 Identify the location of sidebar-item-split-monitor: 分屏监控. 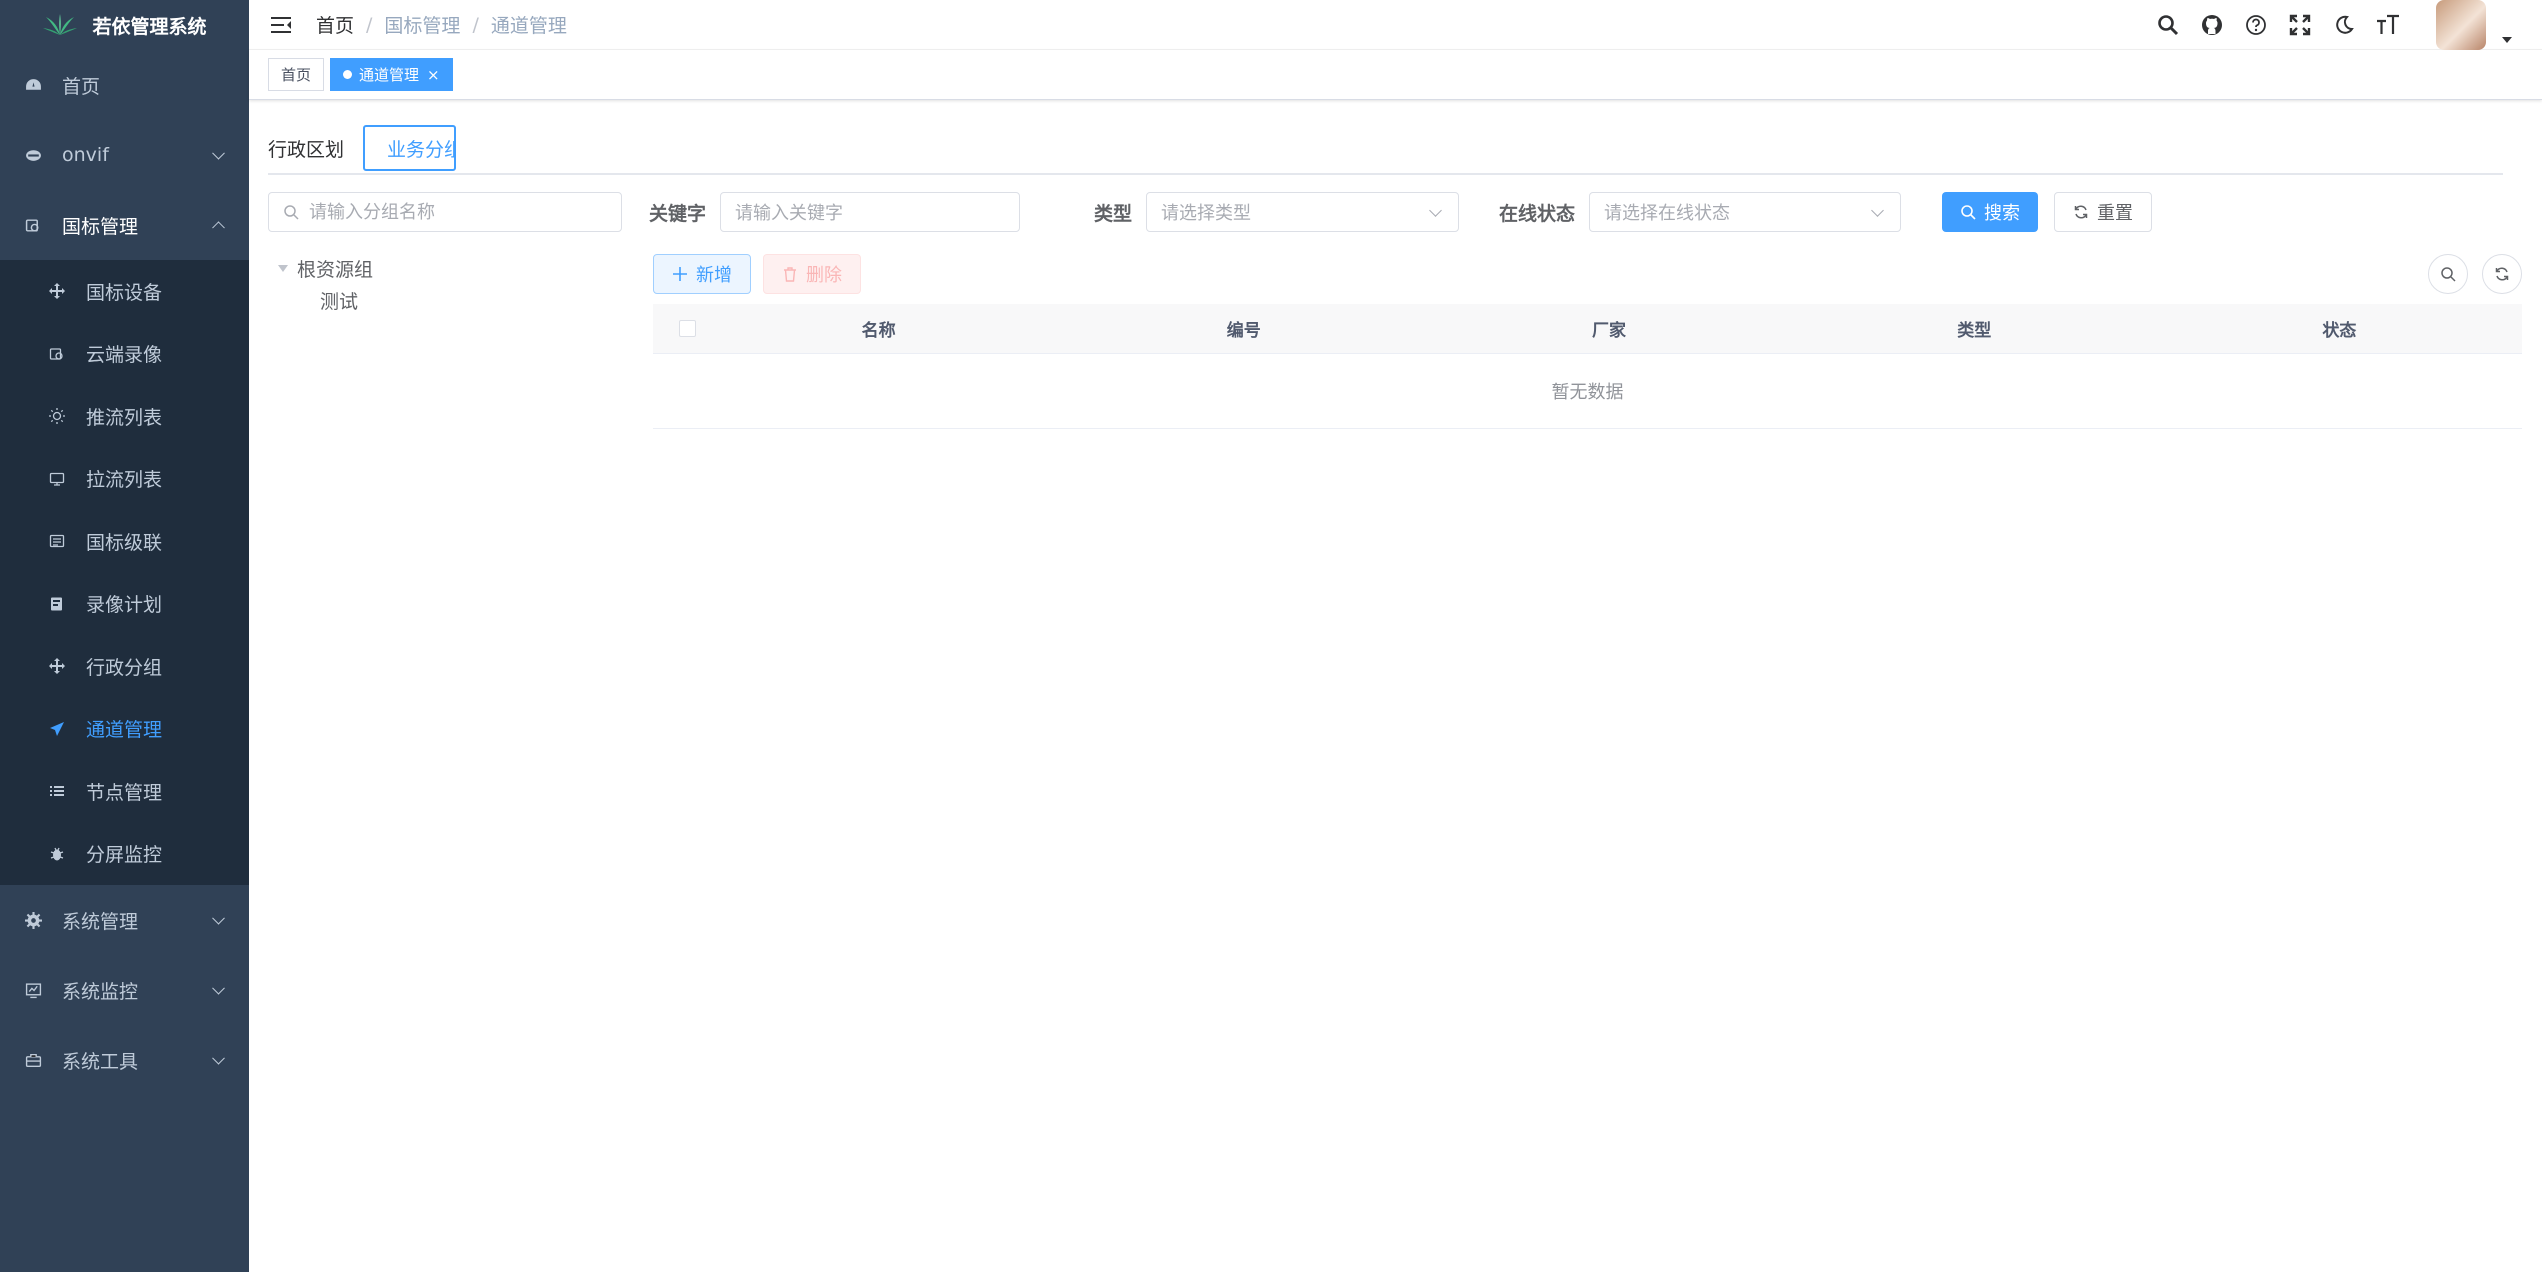
(124, 854).